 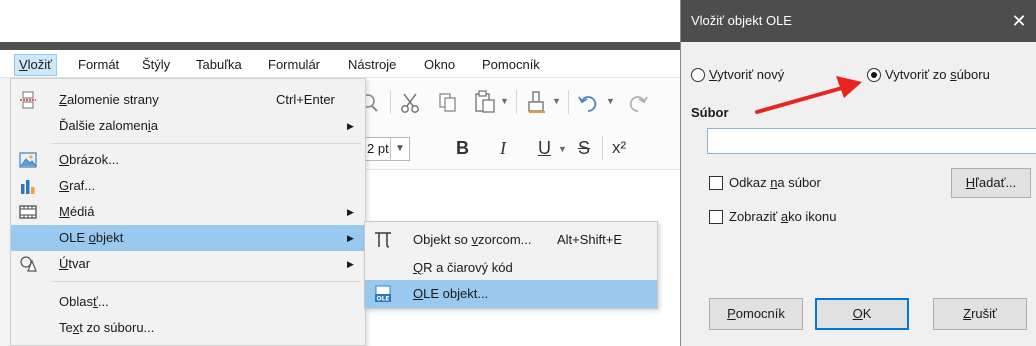 What do you see at coordinates (747, 74) in the screenshot?
I see `radio-create-new-label: Vytvoriť nový` at bounding box center [747, 74].